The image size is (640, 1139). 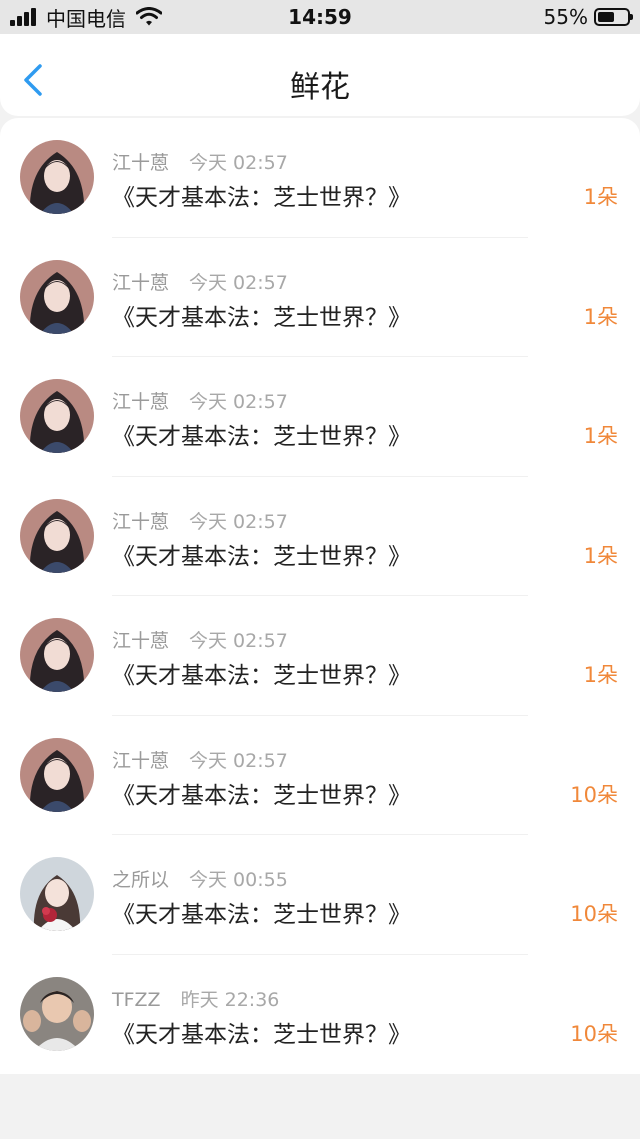 I want to click on list-item: 江十蒽 今天 02:57 《天才基本法：芝士世界？》 10朵, so click(x=320, y=775).